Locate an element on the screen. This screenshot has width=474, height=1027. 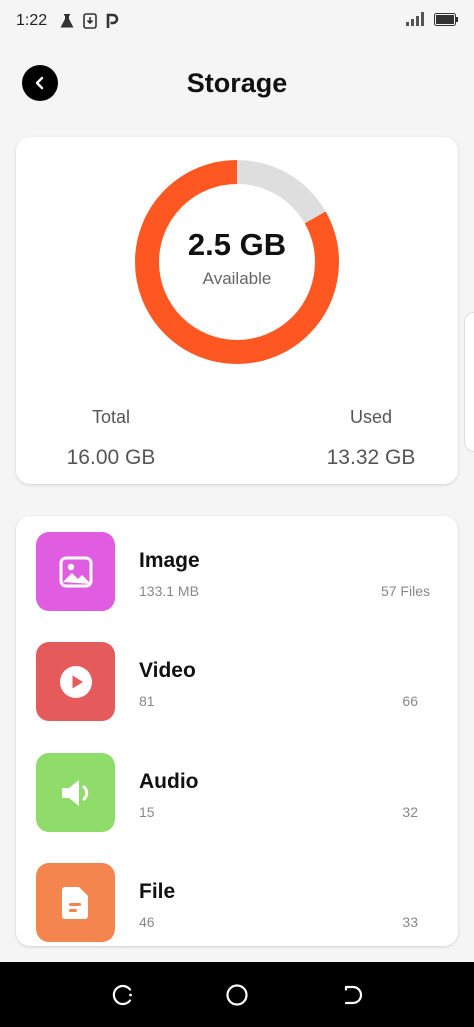
speaker-icon is located at coordinates (74, 792).